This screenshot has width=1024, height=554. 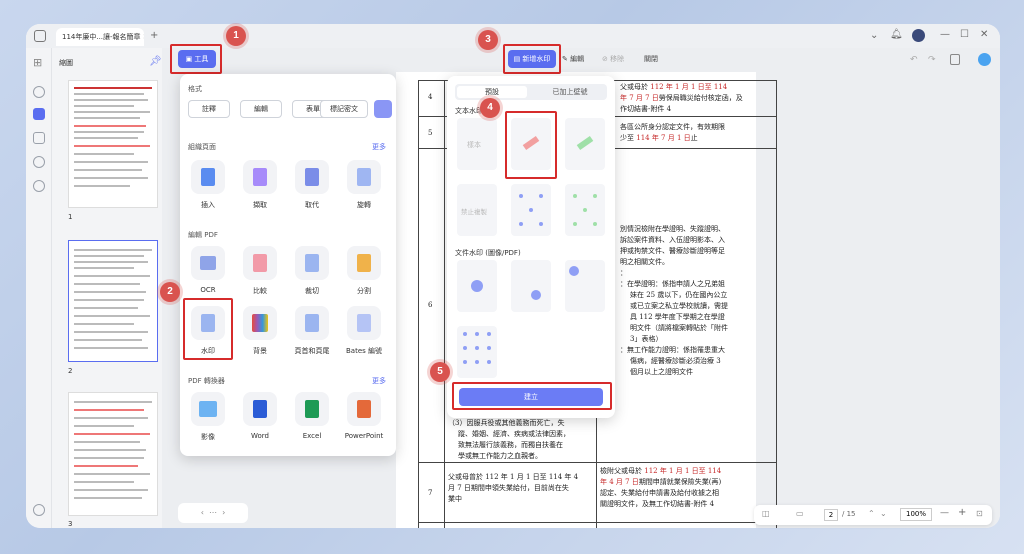 I want to click on ocr-tool: OCR, so click(x=208, y=270).